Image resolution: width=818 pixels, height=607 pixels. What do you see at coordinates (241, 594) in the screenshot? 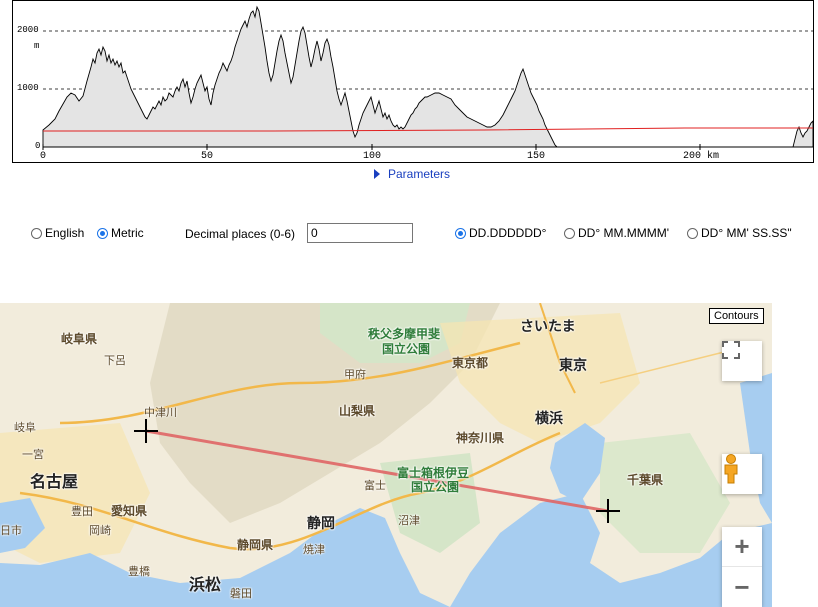
I see `map-label-iwata: 磐田` at bounding box center [241, 594].